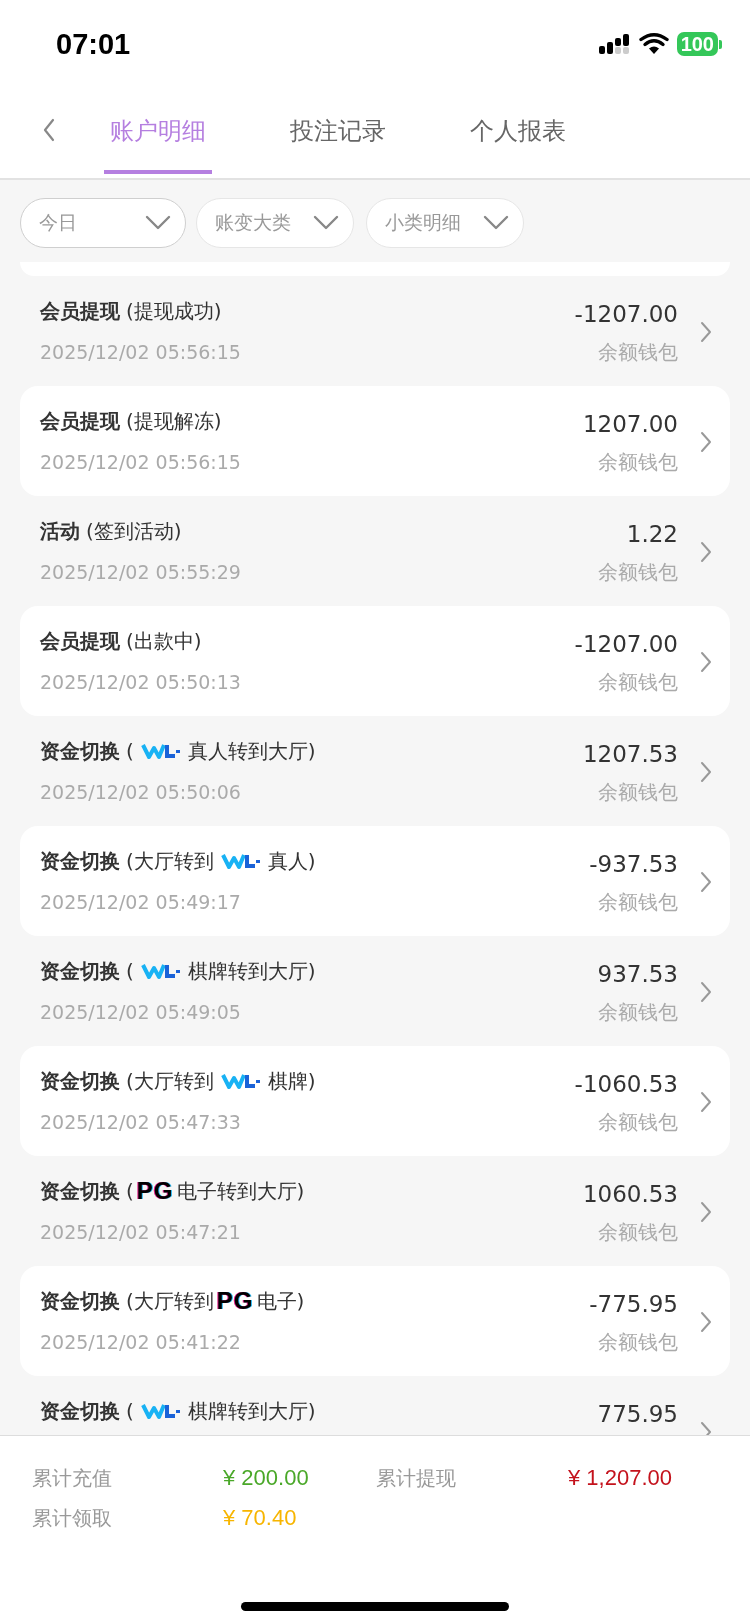  Describe the element at coordinates (141, 572) in the screenshot. I see `record-time: 2025/12/02 05:55:29` at that location.